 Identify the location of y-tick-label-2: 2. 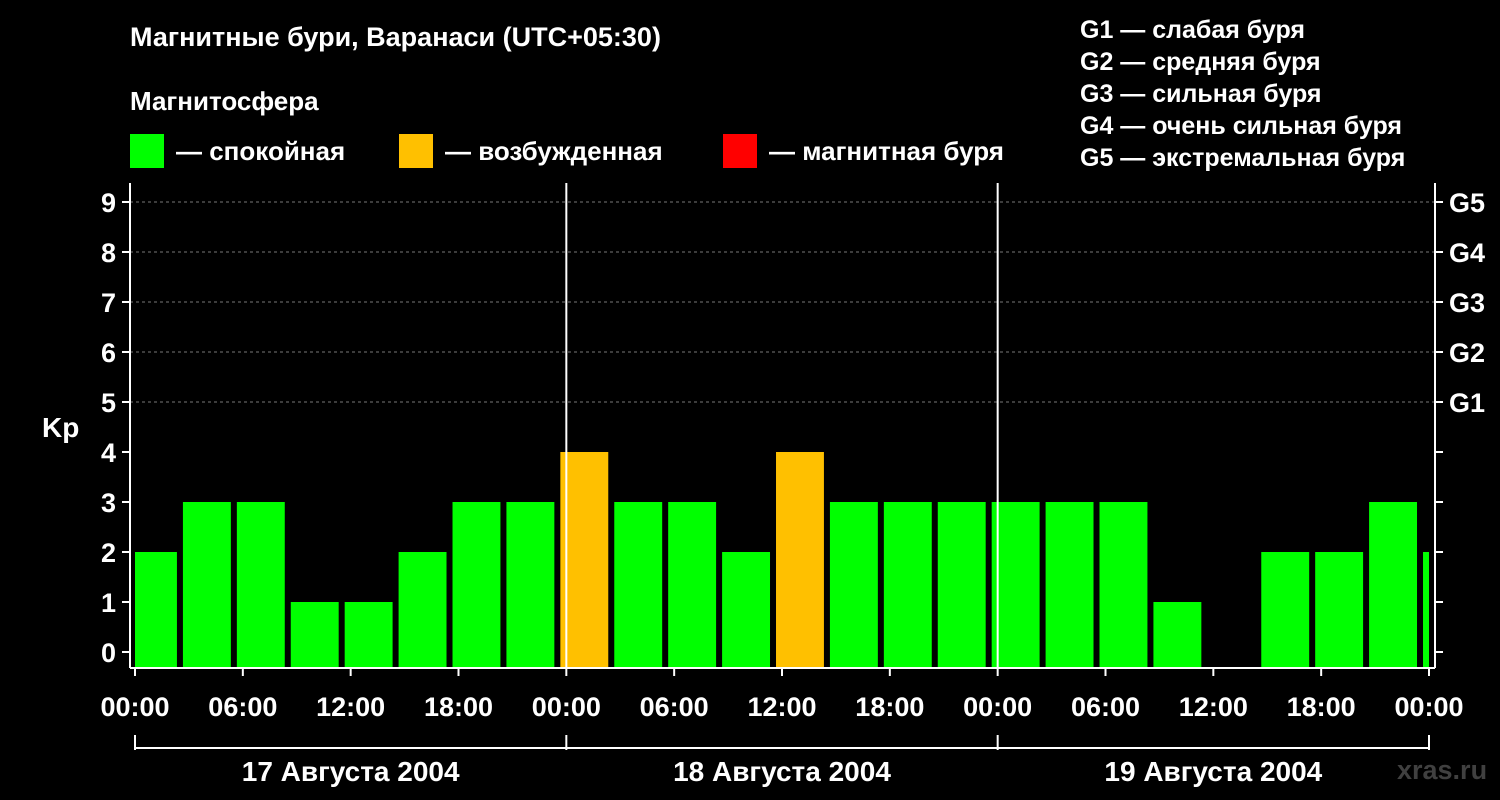
(108, 553).